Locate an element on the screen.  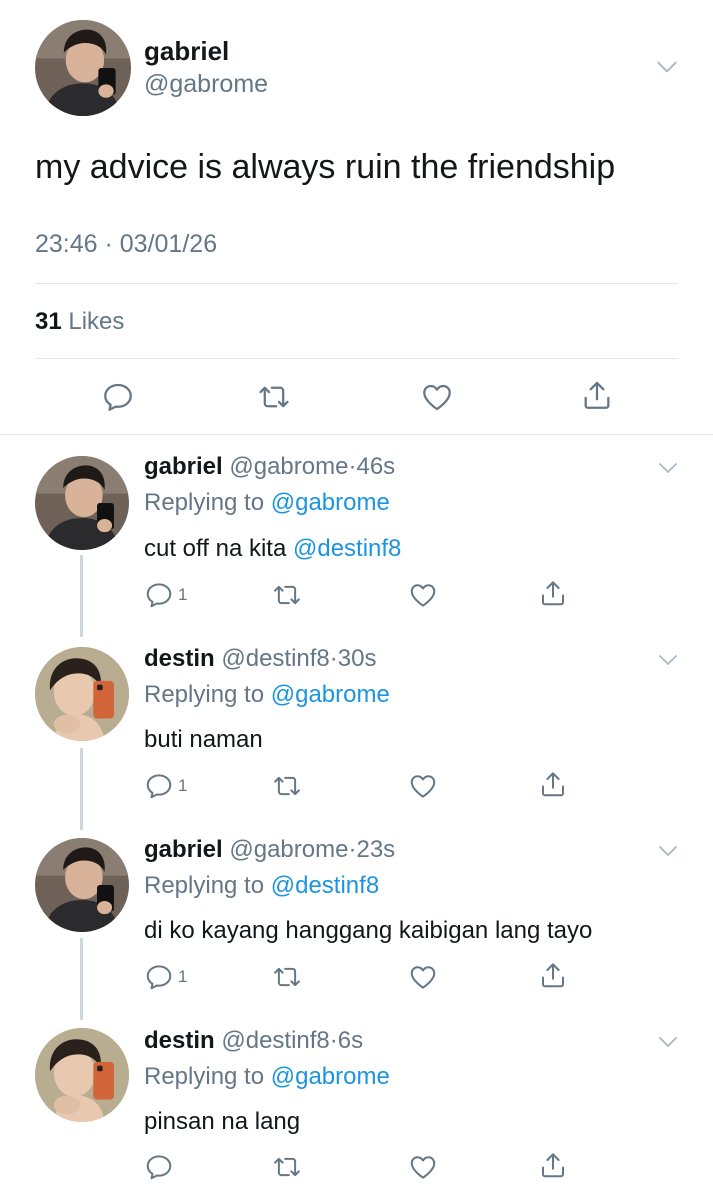
reply-time: 6s is located at coordinates (350, 1040).